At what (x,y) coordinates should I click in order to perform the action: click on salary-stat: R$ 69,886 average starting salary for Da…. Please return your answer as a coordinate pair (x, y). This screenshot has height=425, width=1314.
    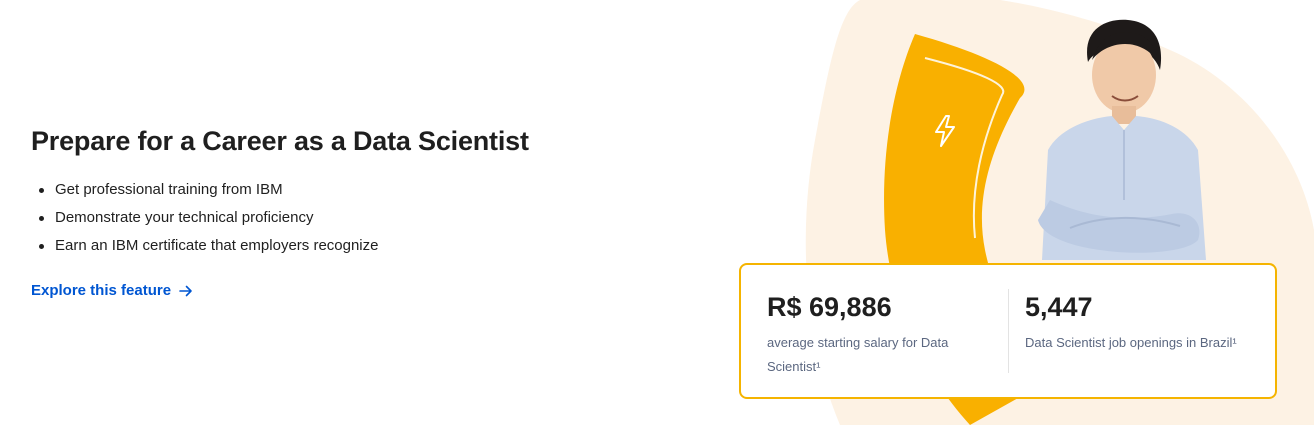
    Looking at the image, I should click on (875, 331).